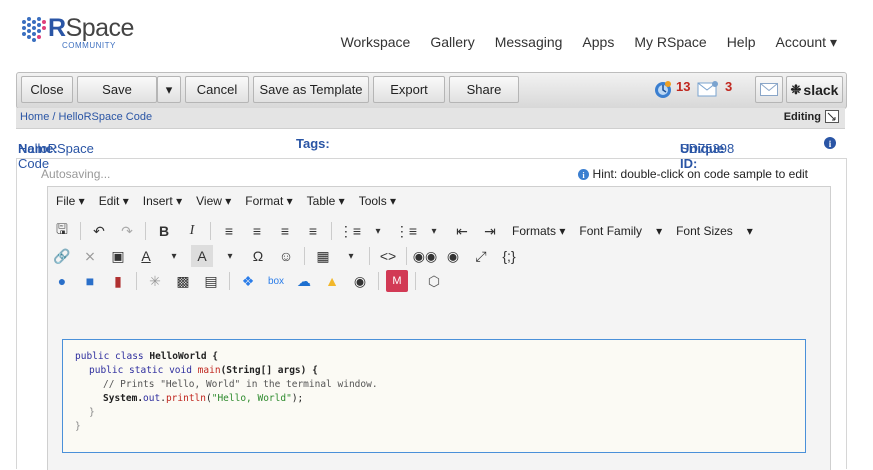  Describe the element at coordinates (811, 116) in the screenshot. I see `editing-status: Editing` at that location.